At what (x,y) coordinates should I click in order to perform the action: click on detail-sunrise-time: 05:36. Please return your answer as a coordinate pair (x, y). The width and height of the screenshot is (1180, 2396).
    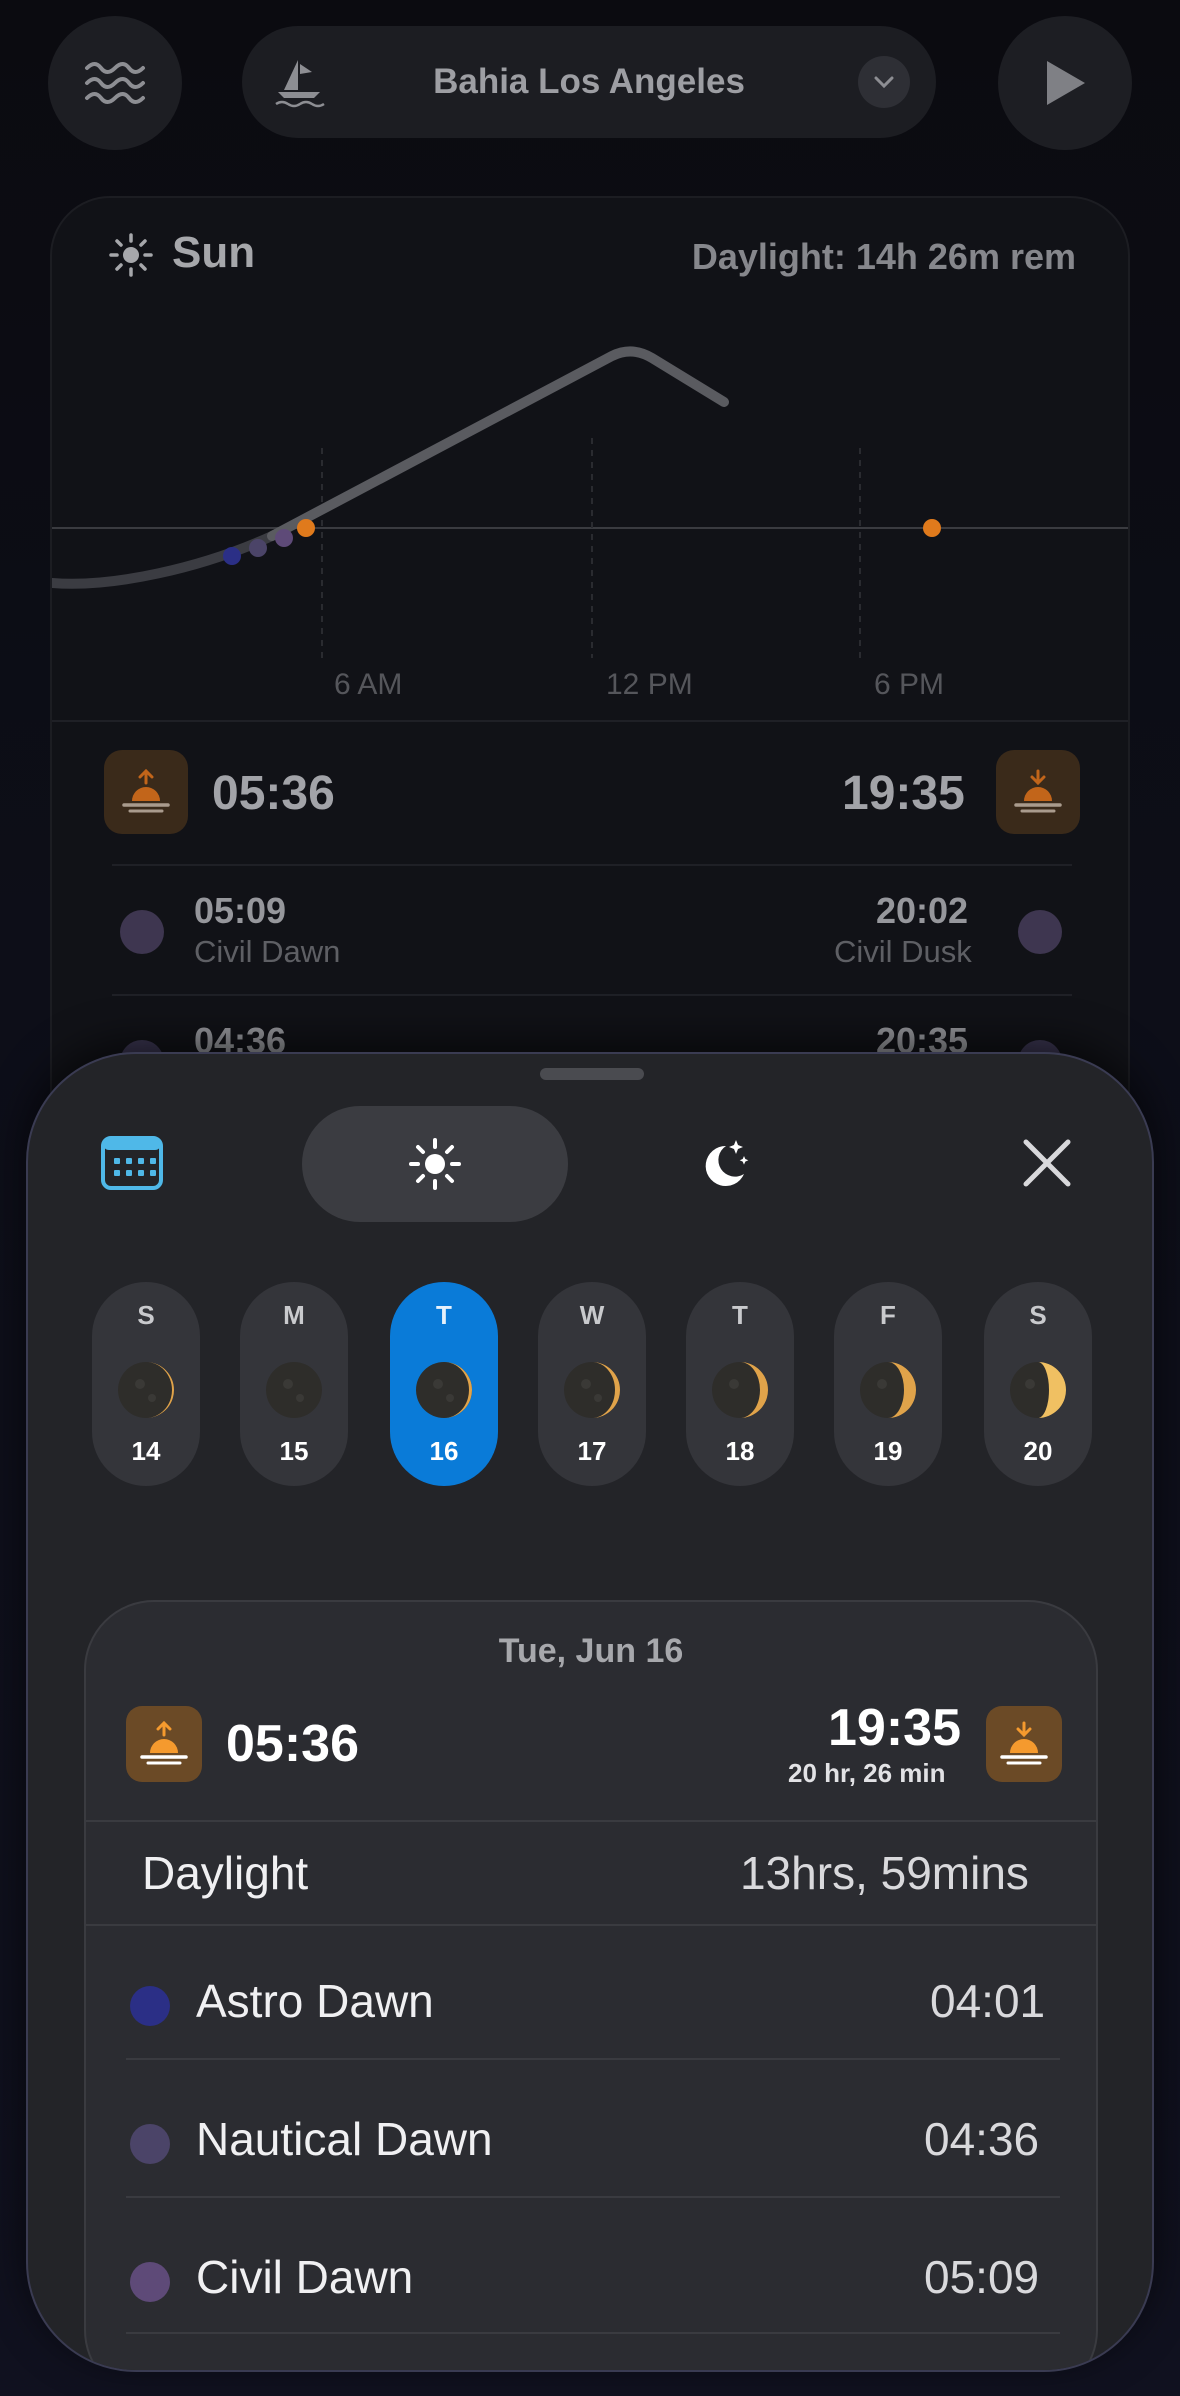
    Looking at the image, I should click on (292, 1744).